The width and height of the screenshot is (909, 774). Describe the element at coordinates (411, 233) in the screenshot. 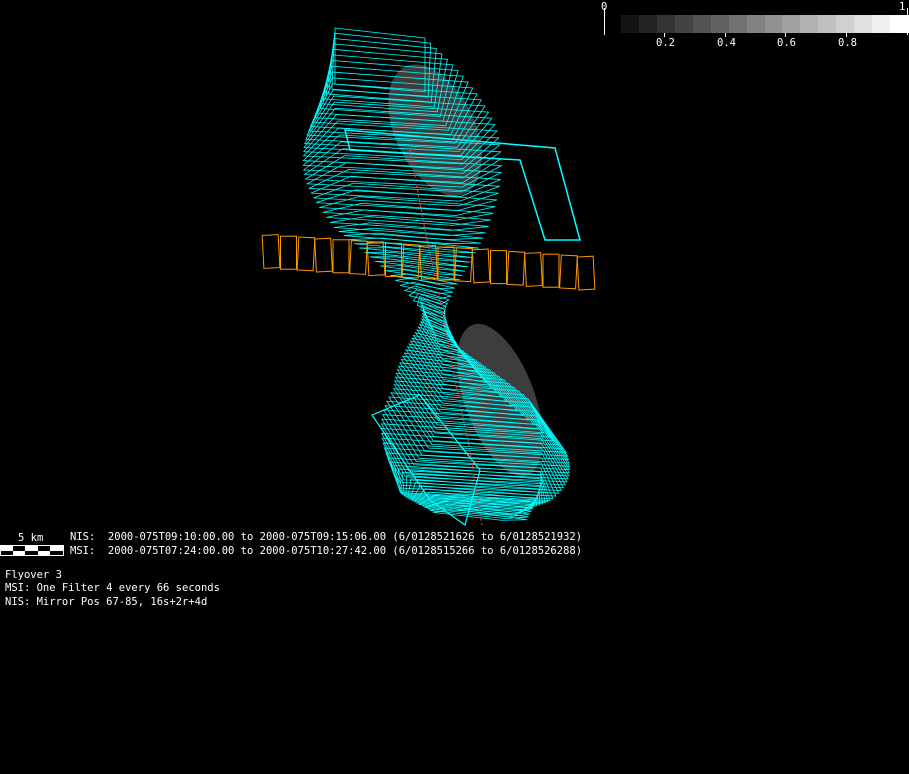

I see `msi-footprint` at that location.